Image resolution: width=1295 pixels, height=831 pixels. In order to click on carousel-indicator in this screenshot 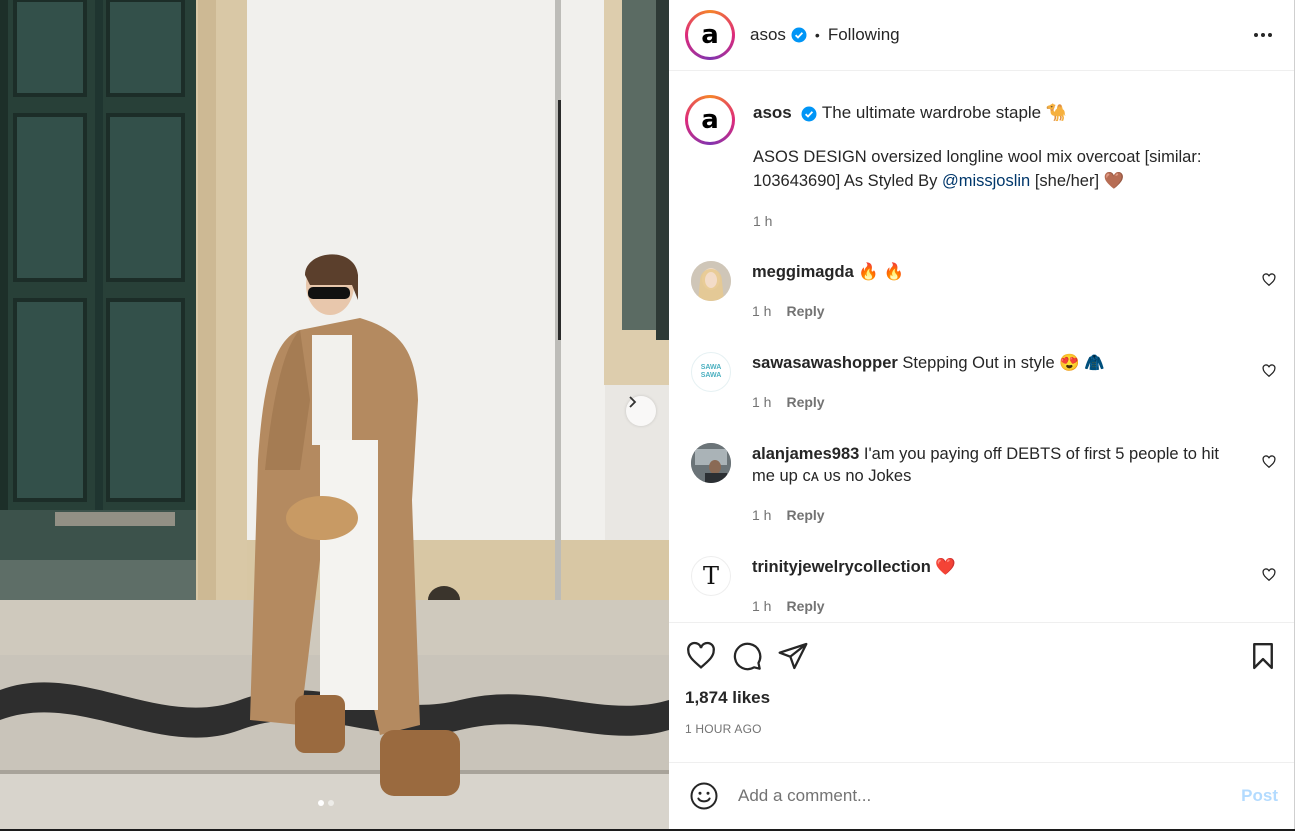, I will do `click(326, 803)`.